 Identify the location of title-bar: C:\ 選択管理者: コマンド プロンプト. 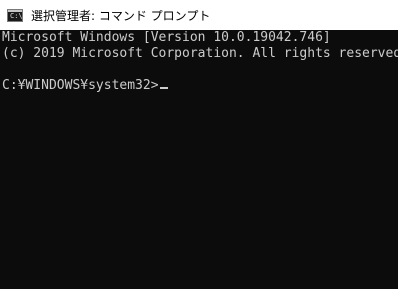
(199, 15).